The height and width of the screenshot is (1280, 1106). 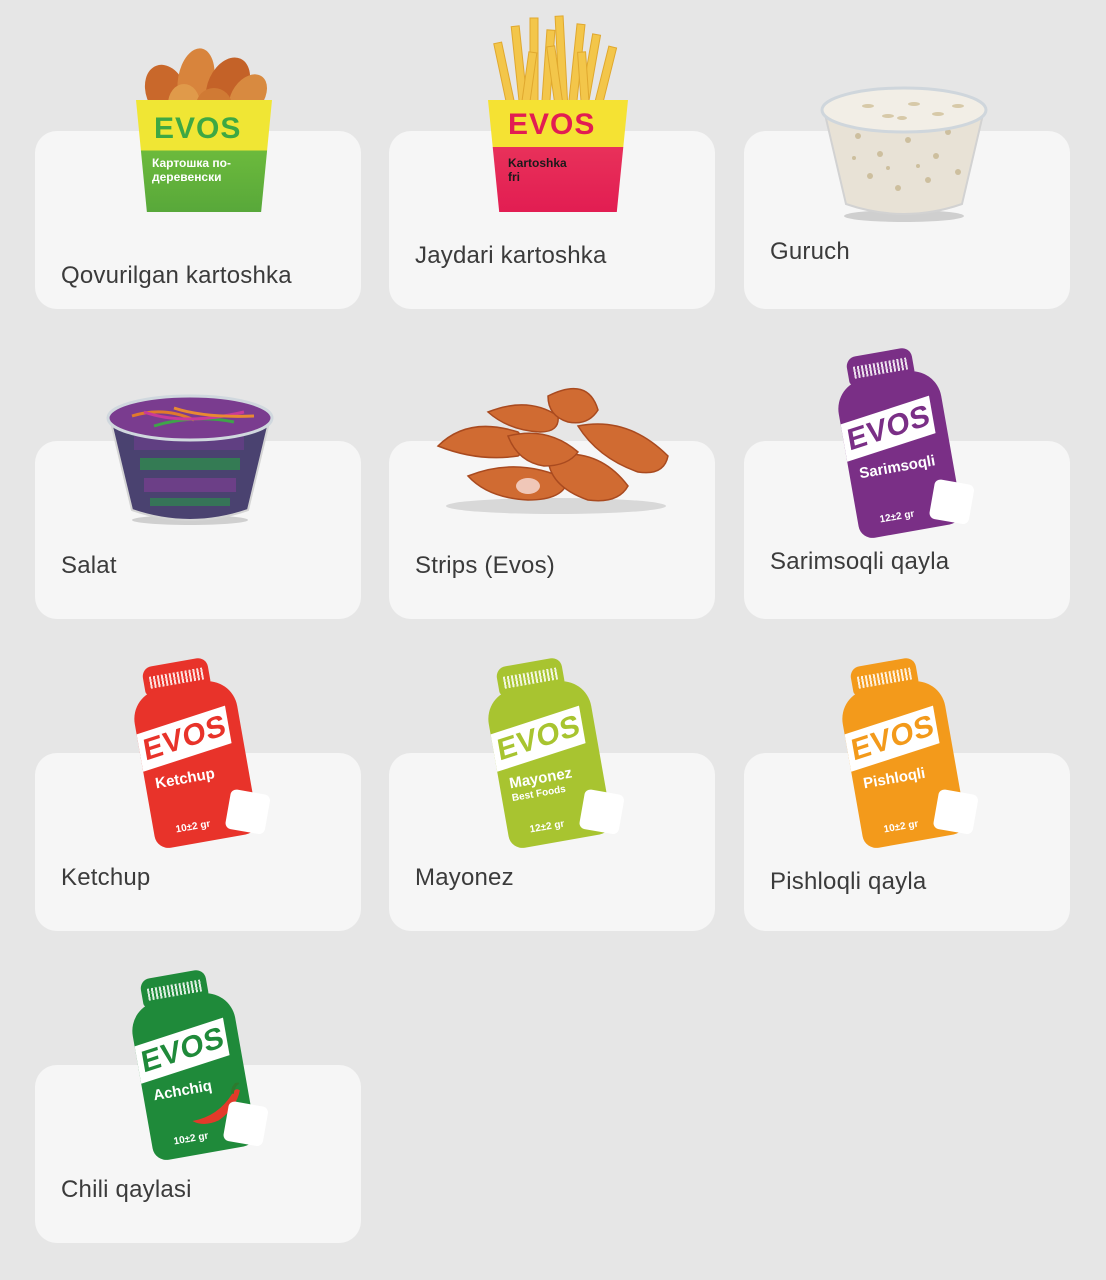 I want to click on rice-bowl-icon, so click(x=904, y=154).